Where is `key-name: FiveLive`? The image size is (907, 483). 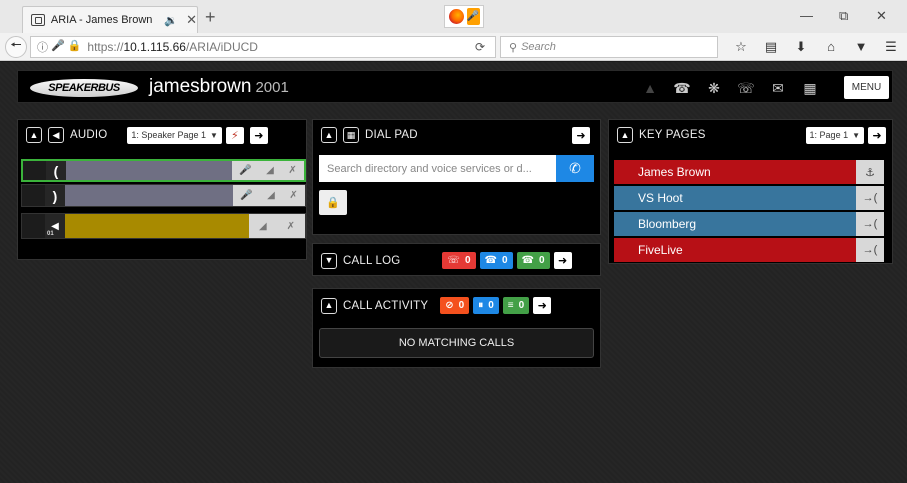
key-name: FiveLive is located at coordinates (735, 250).